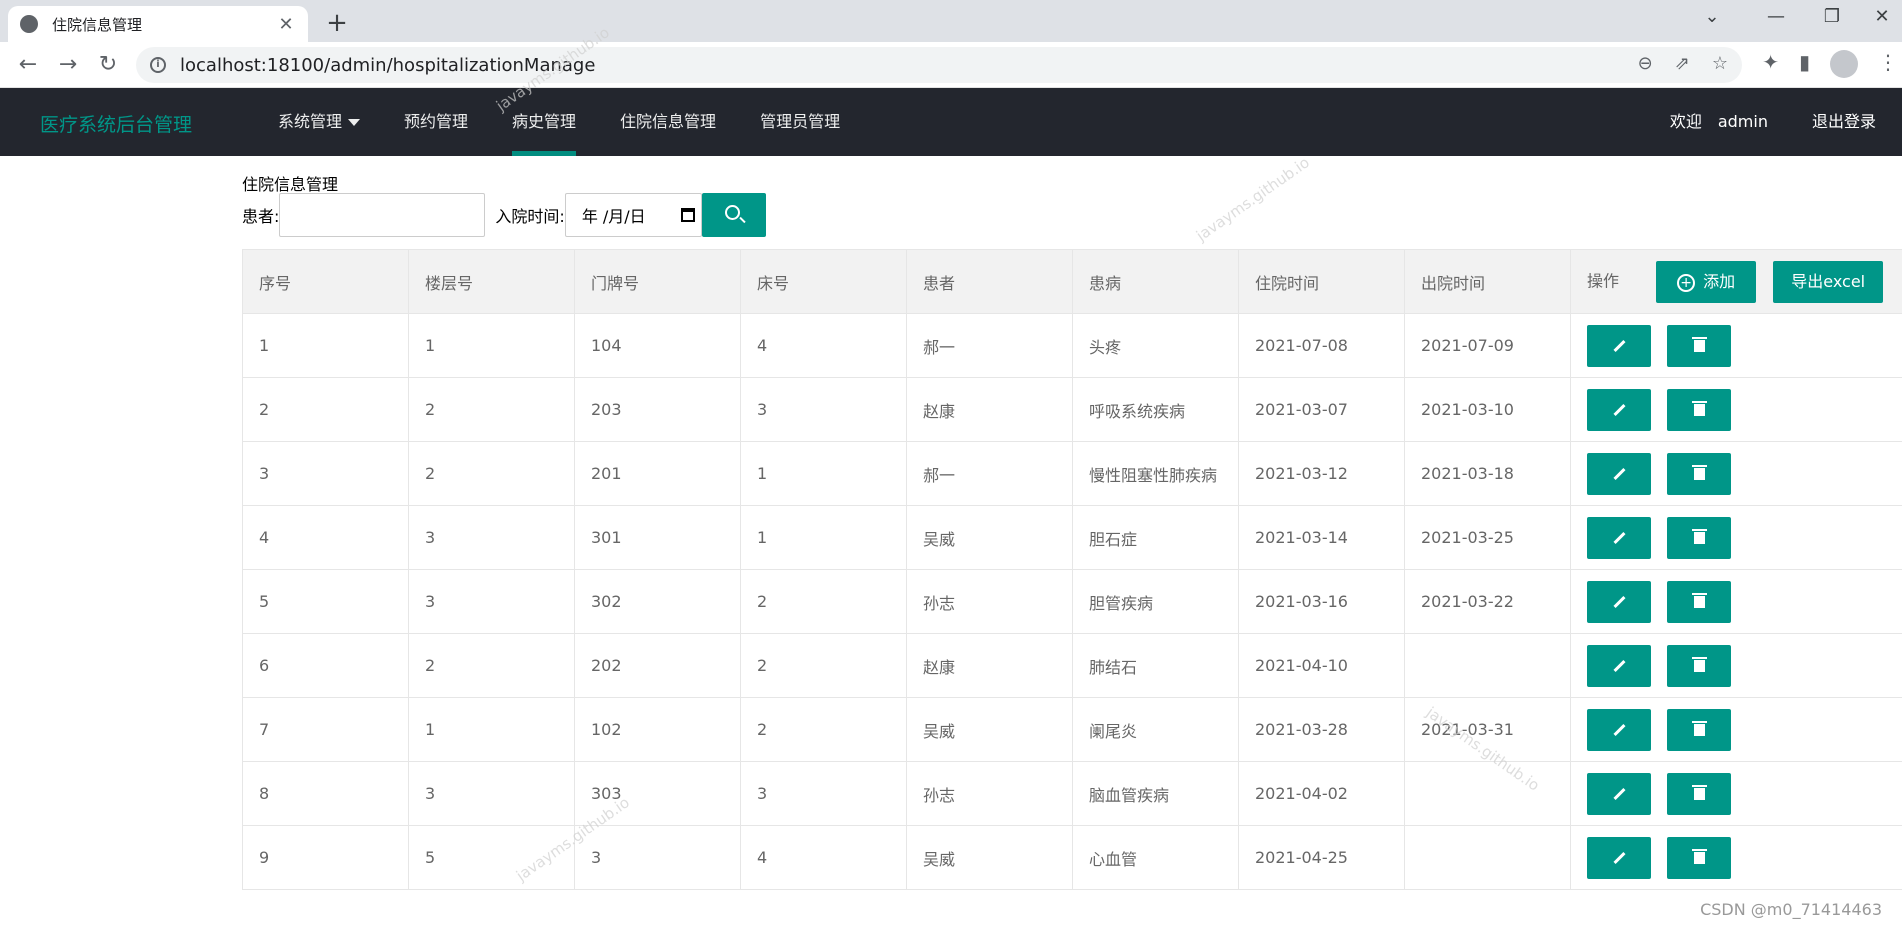 The width and height of the screenshot is (1902, 929). What do you see at coordinates (108, 64) in the screenshot?
I see `reload-button: ↻` at bounding box center [108, 64].